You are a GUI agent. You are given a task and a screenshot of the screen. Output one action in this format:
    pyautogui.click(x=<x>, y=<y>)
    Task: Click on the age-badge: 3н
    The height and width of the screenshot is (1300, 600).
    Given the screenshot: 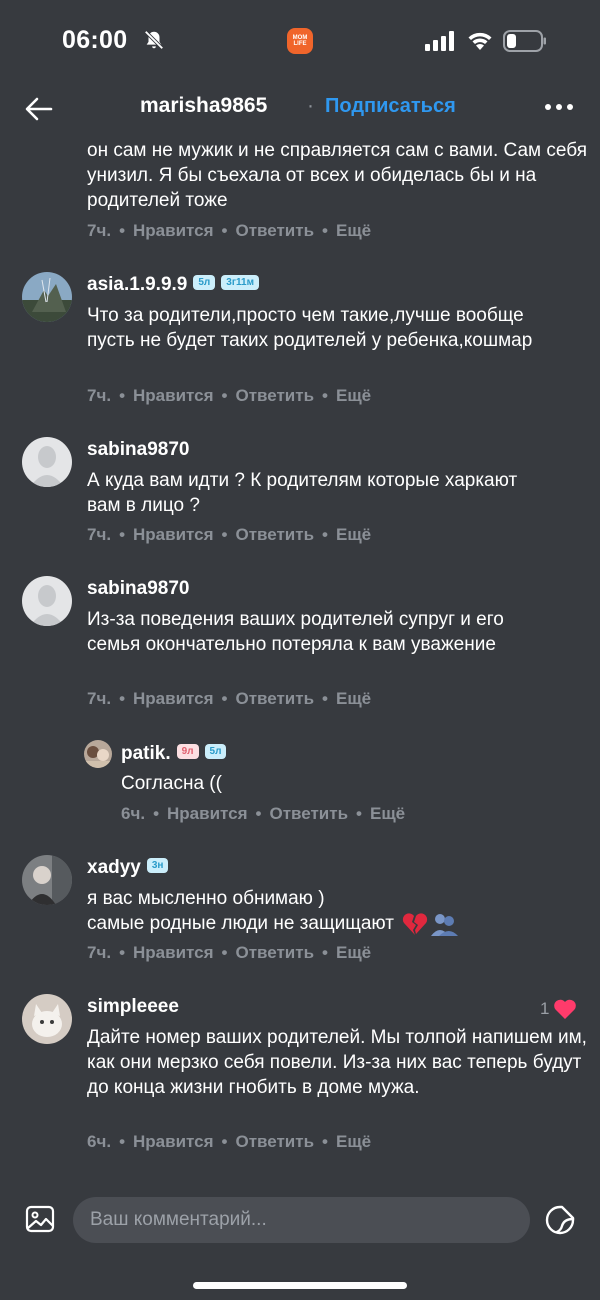 What is the action you would take?
    pyautogui.click(x=157, y=866)
    